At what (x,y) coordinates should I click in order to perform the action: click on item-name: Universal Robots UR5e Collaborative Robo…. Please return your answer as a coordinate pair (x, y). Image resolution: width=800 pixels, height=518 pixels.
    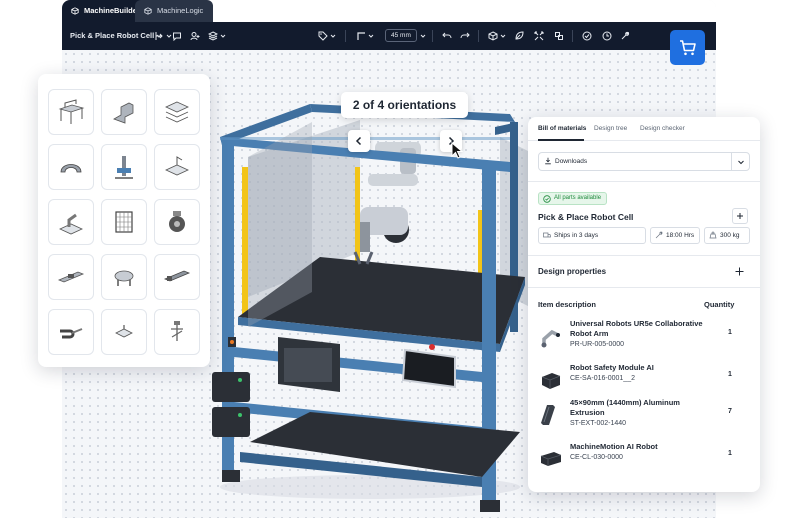
    Looking at the image, I should click on (636, 328).